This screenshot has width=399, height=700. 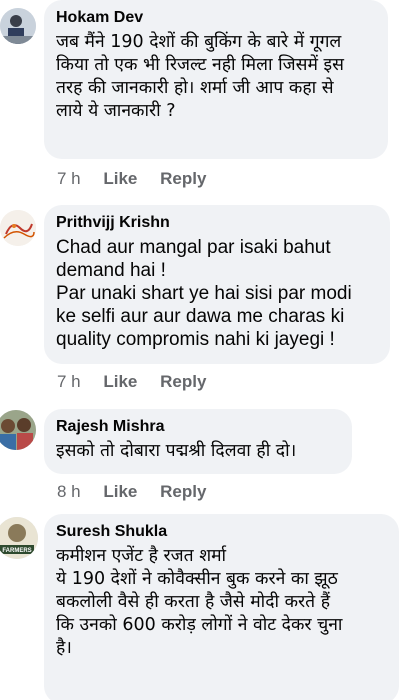 I want to click on comment-author: Hokam Dev, so click(x=216, y=18).